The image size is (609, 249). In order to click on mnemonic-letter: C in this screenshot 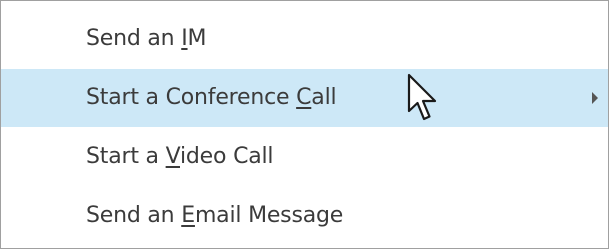, I will do `click(304, 97)`.